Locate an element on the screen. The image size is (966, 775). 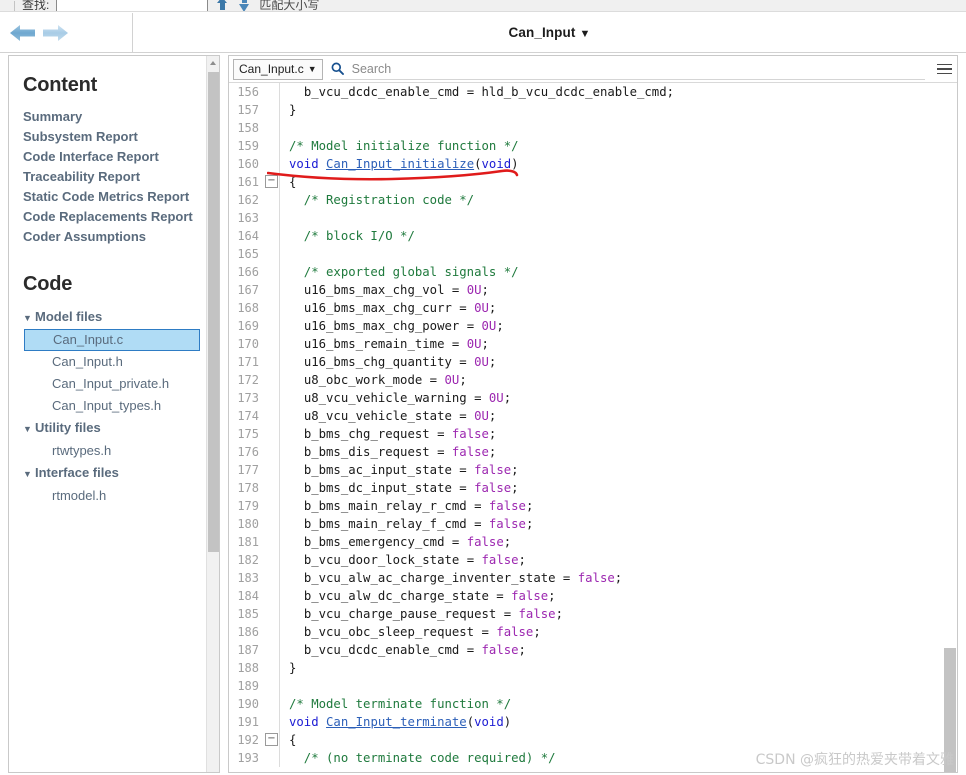
line-number: 176 is located at coordinates (248, 452).